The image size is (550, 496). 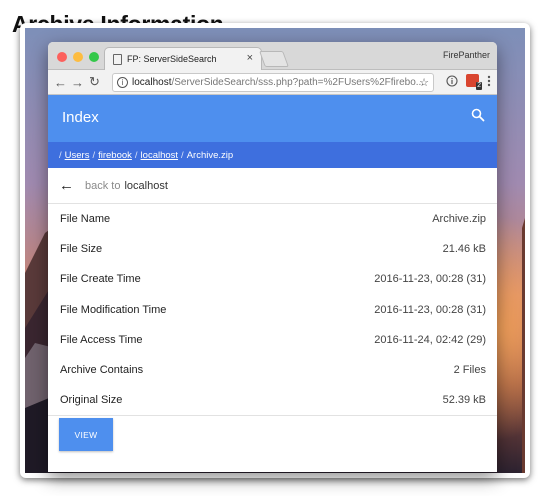 I want to click on detail-row-create-time: File Create Time 2016-11-23, 00:28 (31), so click(x=272, y=279).